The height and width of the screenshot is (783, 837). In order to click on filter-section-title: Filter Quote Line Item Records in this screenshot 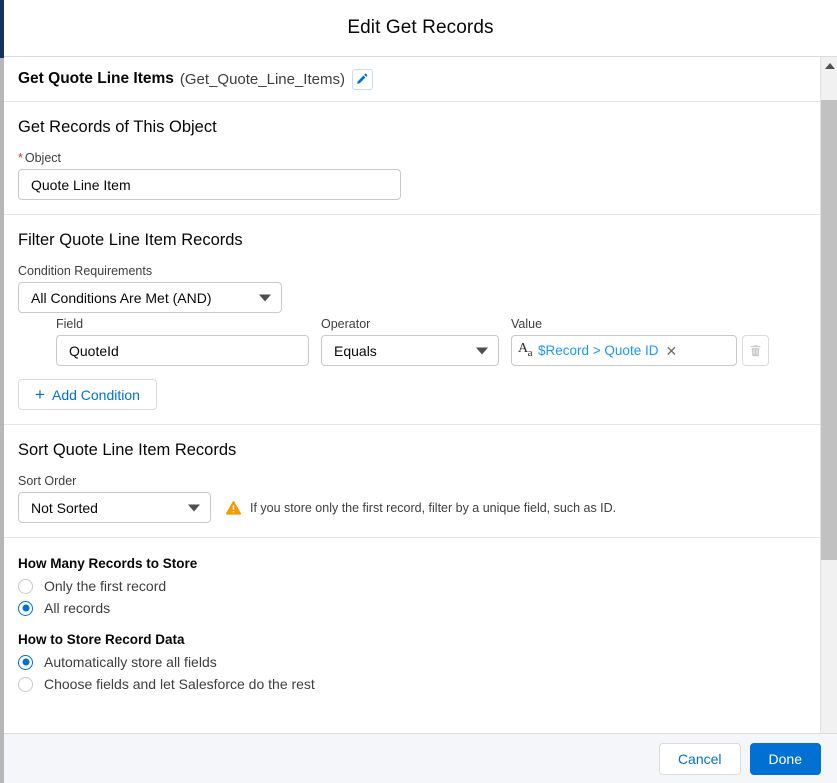, I will do `click(130, 240)`.